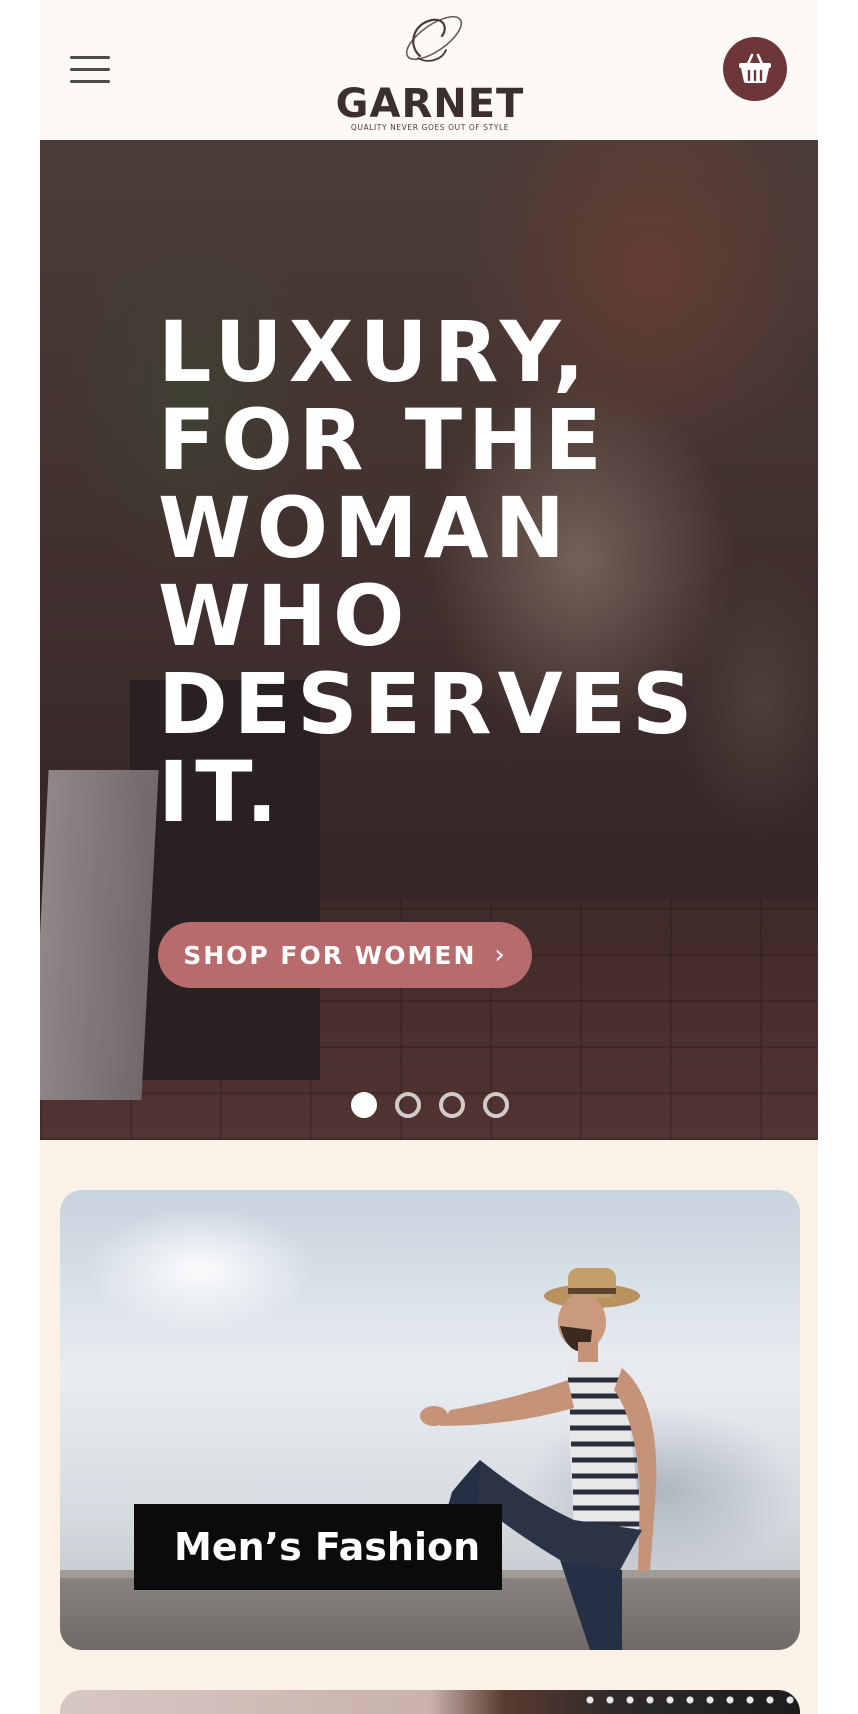 This screenshot has width=858, height=1714. I want to click on shopping-basket-icon, so click(755, 68).